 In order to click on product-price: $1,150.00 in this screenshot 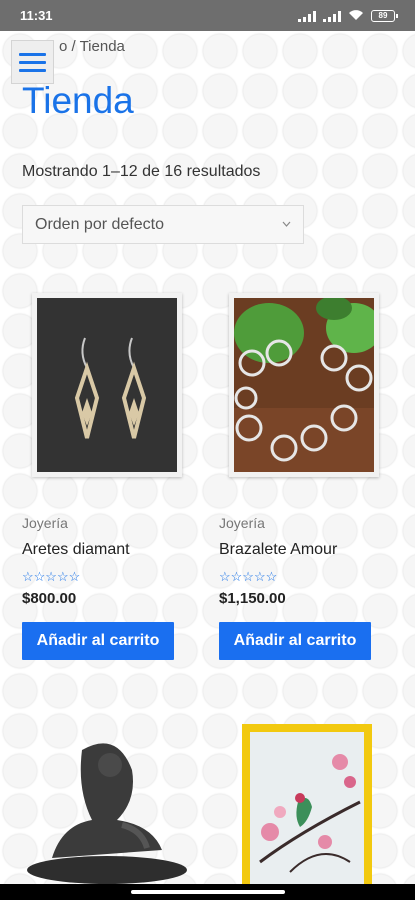, I will do `click(252, 598)`.